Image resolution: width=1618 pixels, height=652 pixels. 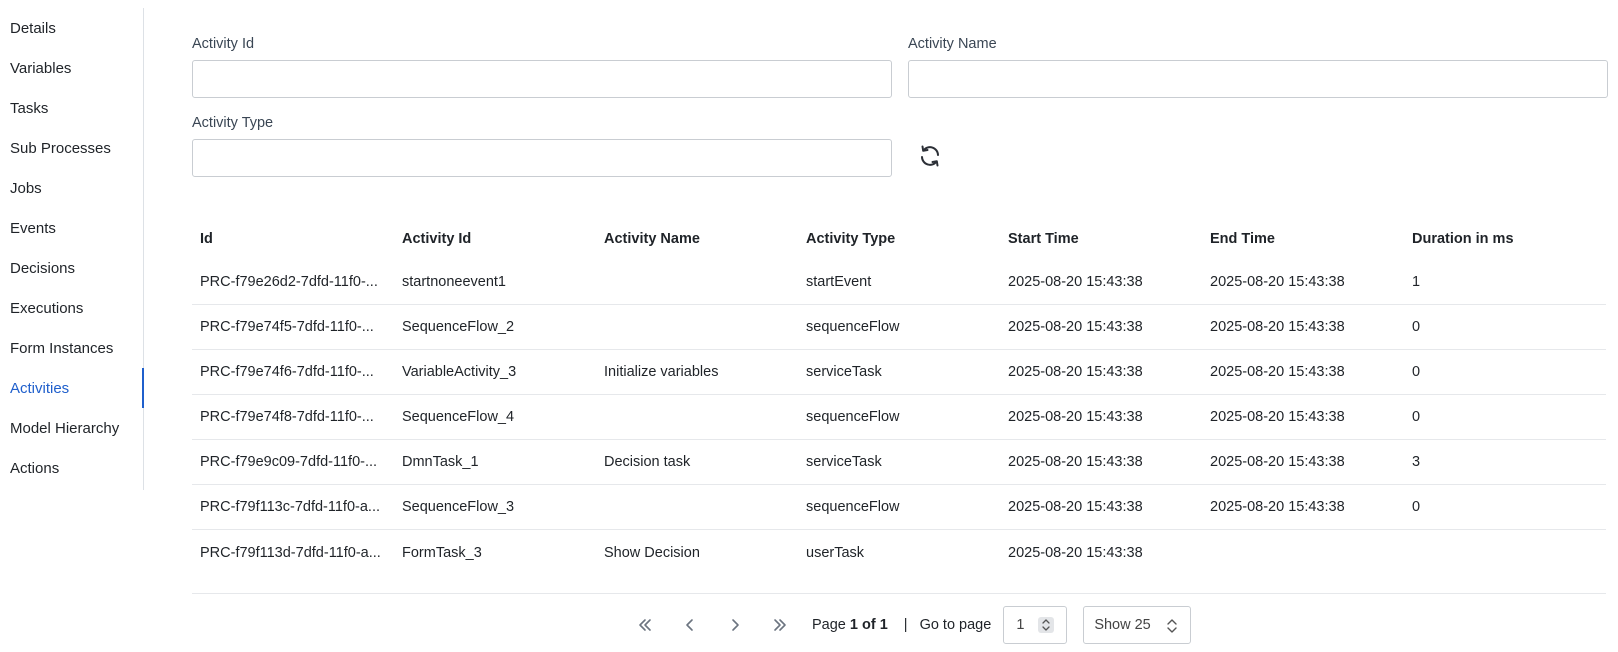 I want to click on sidebar-item-actions: Actions, so click(x=71, y=468).